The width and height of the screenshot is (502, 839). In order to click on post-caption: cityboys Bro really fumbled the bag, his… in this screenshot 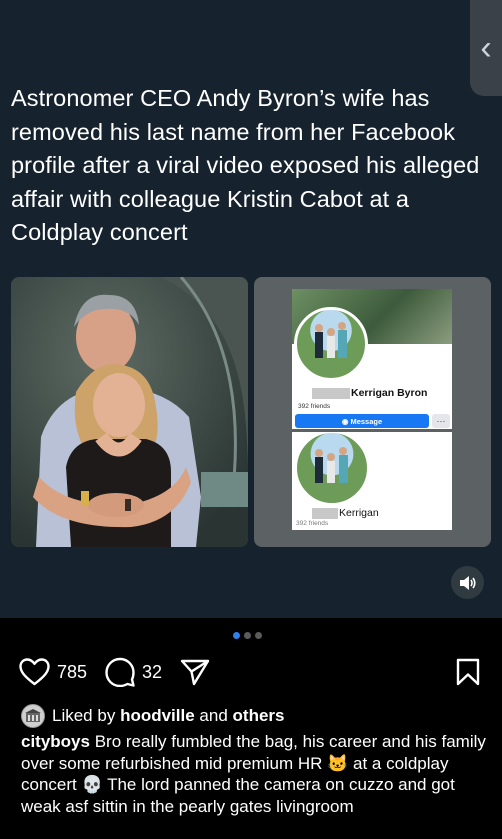, I will do `click(255, 774)`.